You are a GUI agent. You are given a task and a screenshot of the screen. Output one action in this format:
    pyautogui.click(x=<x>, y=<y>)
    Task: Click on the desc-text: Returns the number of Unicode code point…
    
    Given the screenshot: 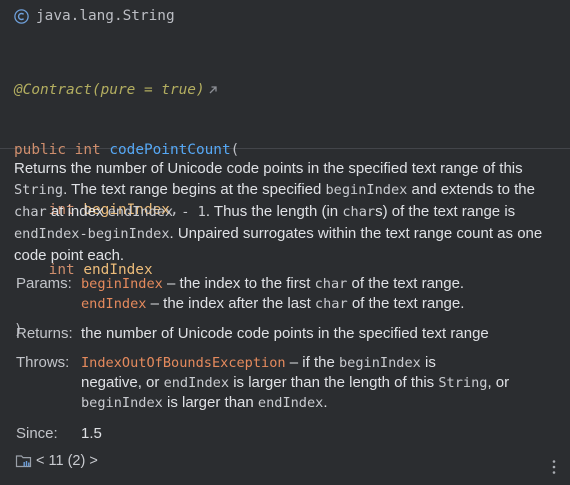 What is the action you would take?
    pyautogui.click(x=268, y=168)
    